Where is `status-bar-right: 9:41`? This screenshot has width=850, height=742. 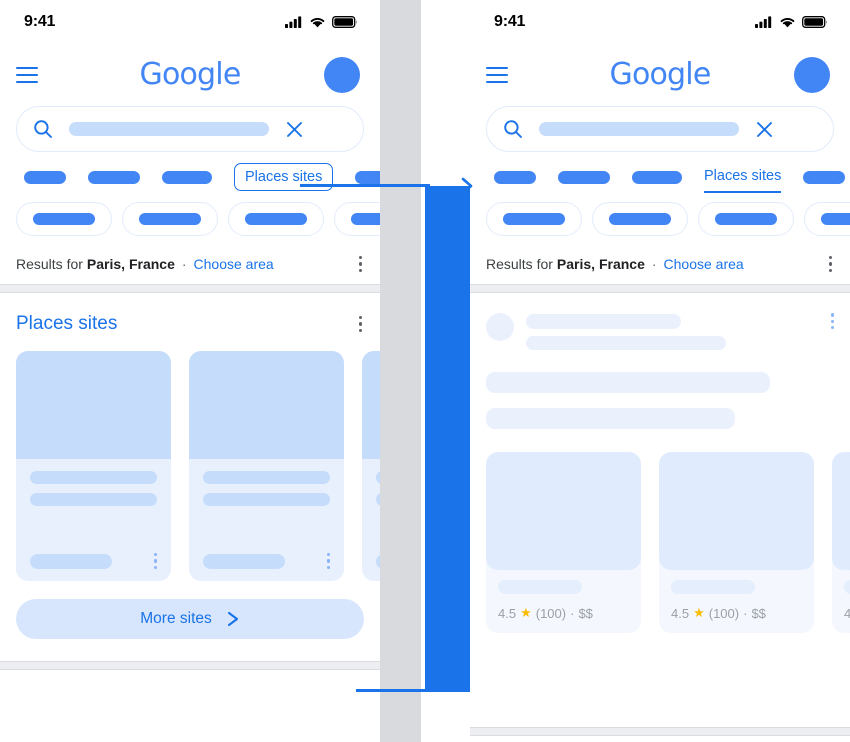 status-bar-right: 9:41 is located at coordinates (660, 22).